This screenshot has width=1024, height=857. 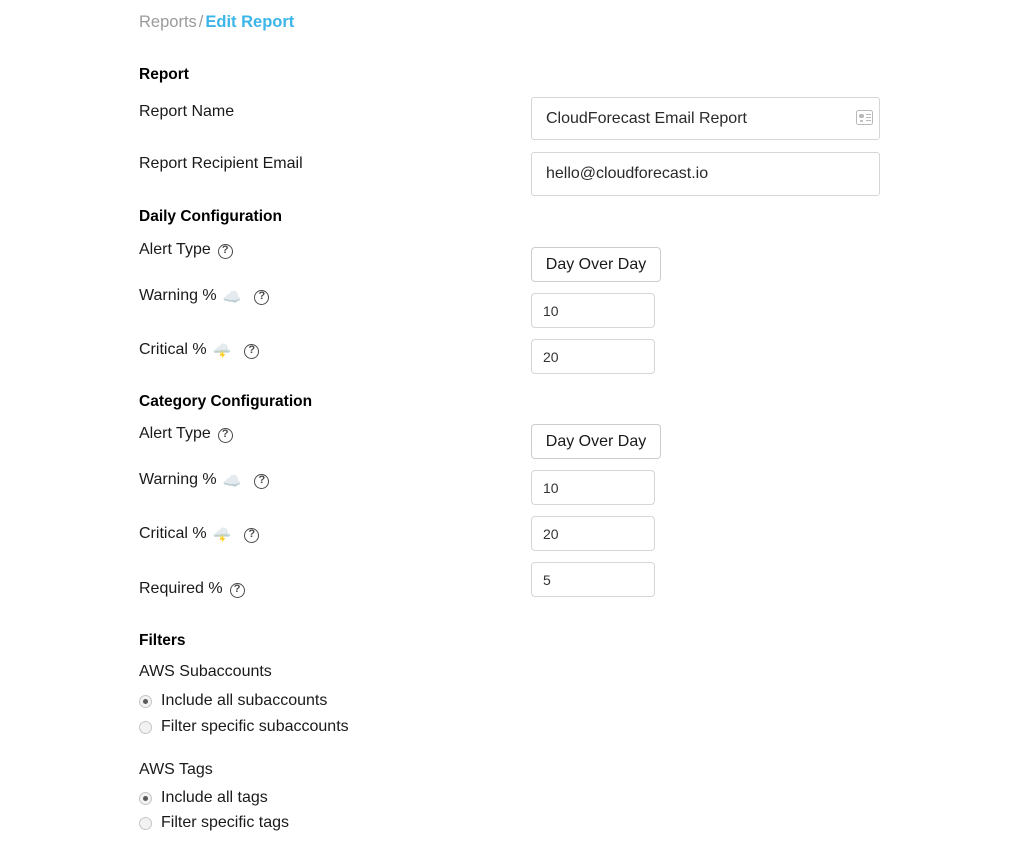 What do you see at coordinates (596, 441) in the screenshot?
I see `category-alert-type-select: Day Over Day` at bounding box center [596, 441].